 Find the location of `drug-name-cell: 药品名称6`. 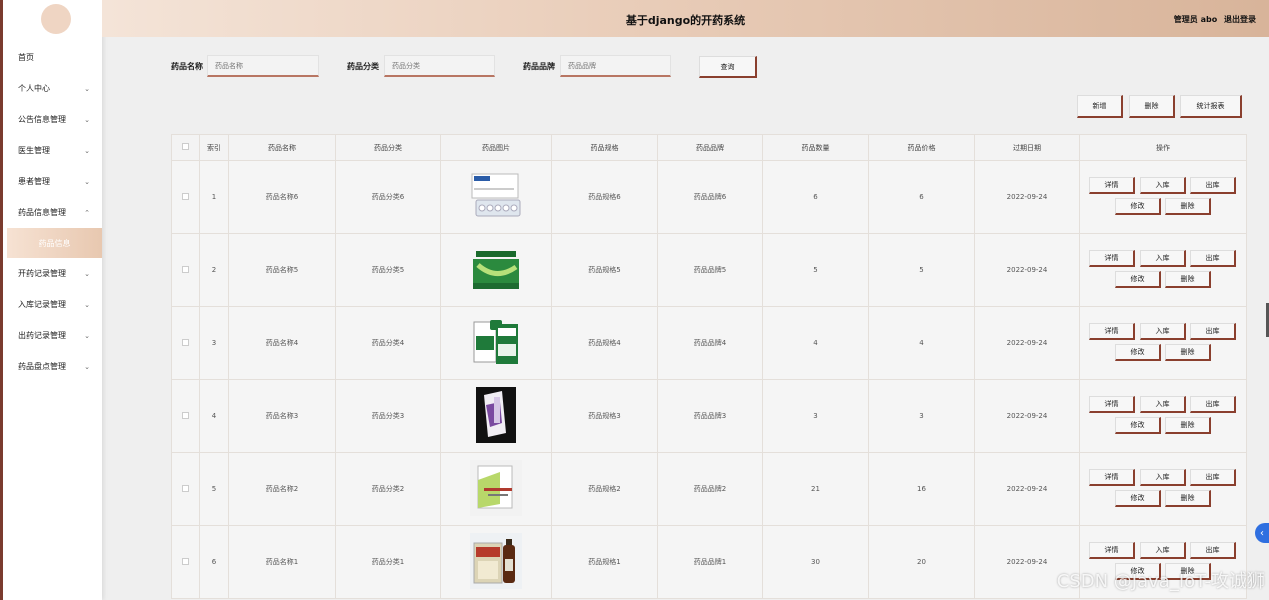

drug-name-cell: 药品名称6 is located at coordinates (282, 197).